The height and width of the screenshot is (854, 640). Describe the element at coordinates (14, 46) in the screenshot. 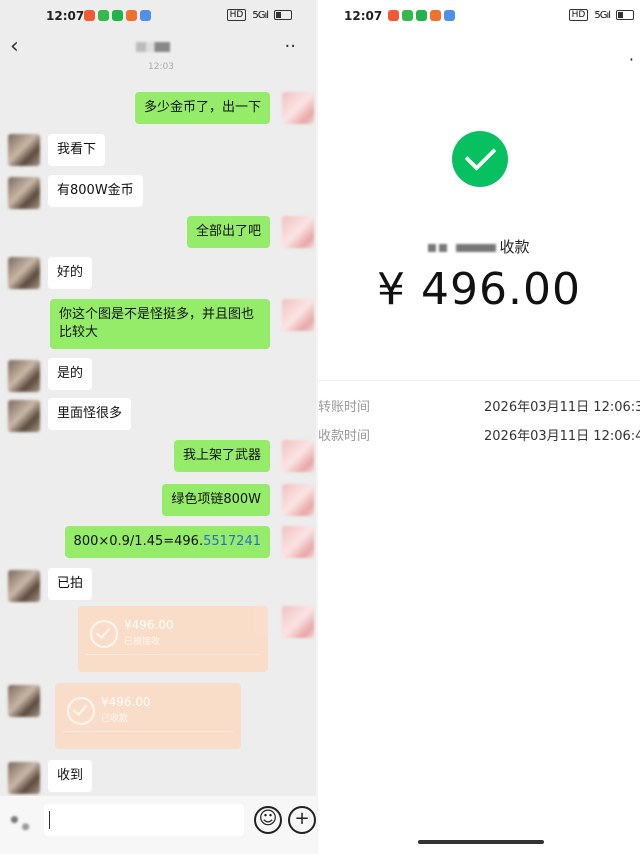

I see `back-chevron-icon: ‹` at that location.